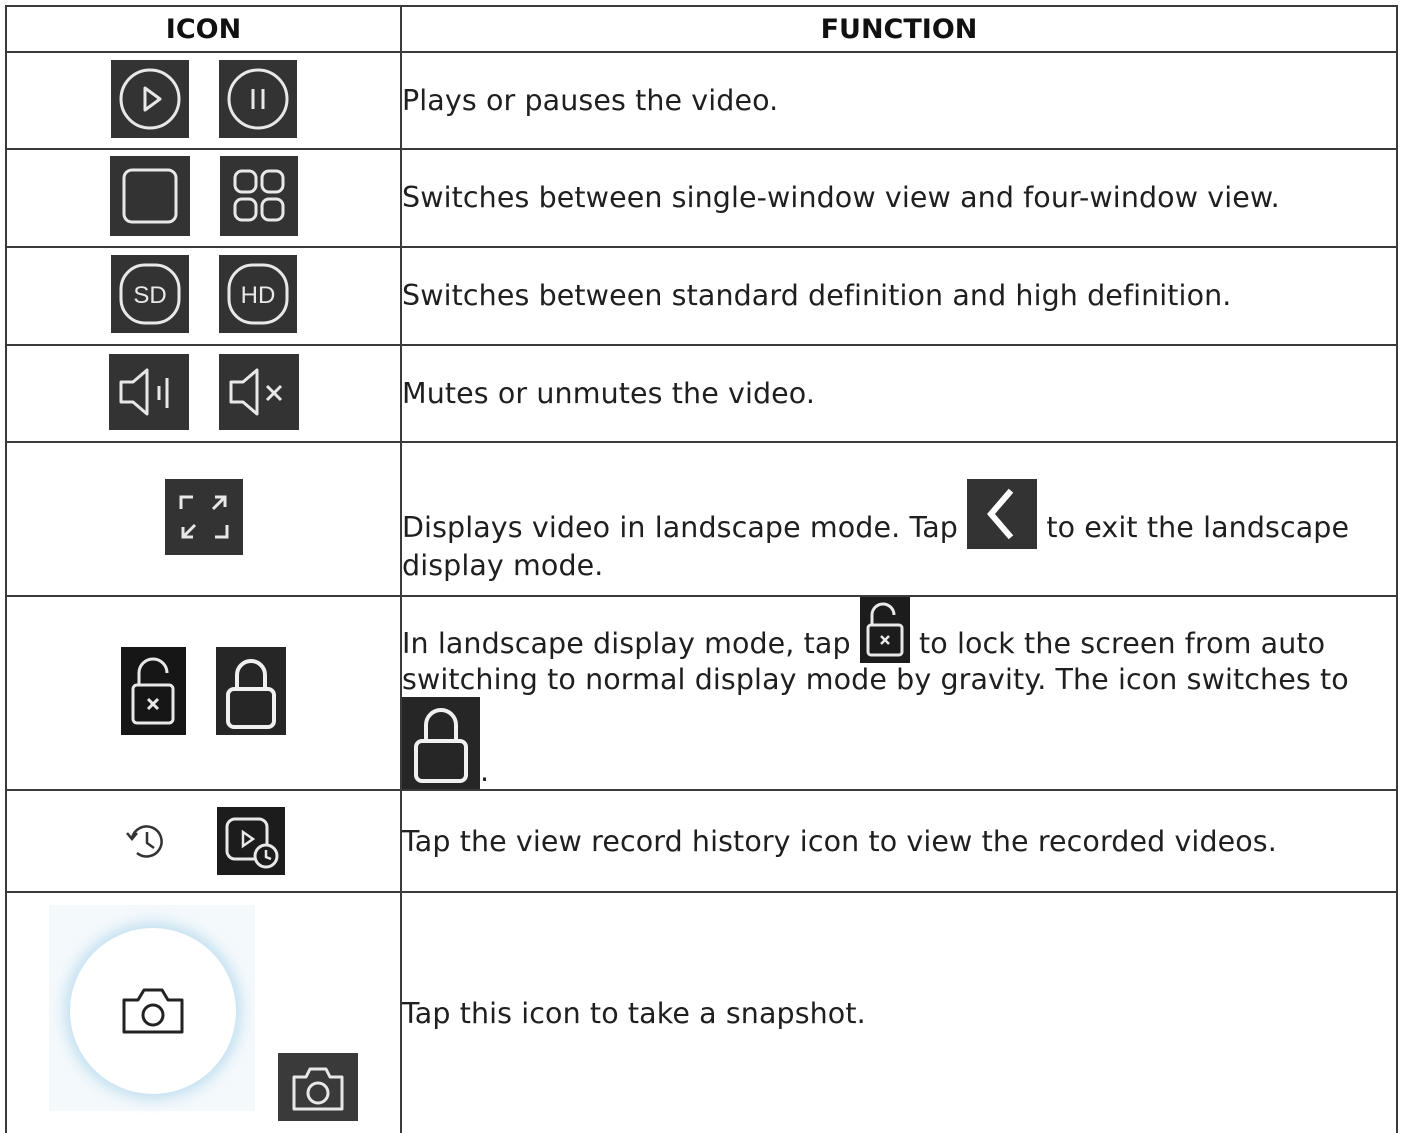  Describe the element at coordinates (149, 98) in the screenshot. I see `play-circle-icon` at that location.